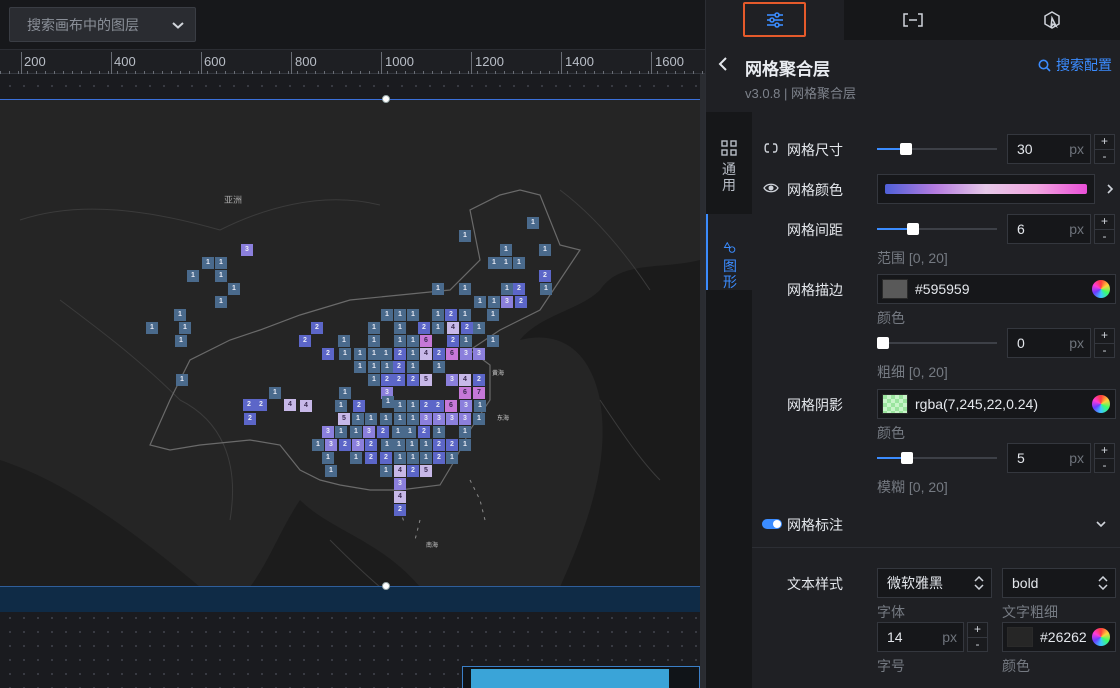  Describe the element at coordinates (937, 229) in the screenshot. I see `grid-gap-slider` at that location.